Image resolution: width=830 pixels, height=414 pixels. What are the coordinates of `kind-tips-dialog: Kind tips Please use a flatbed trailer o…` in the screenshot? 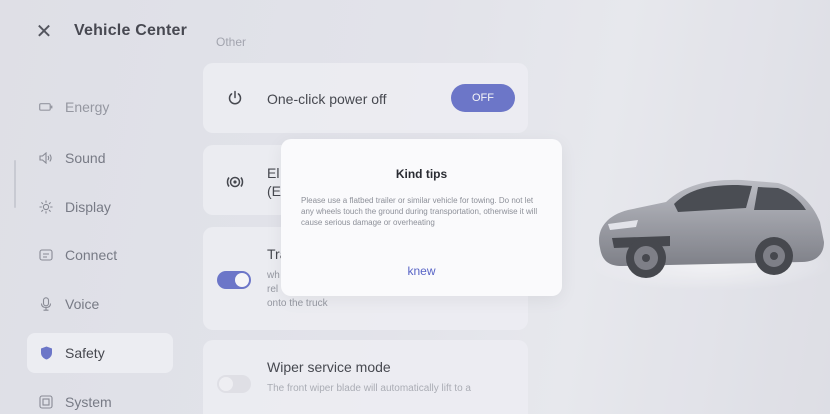 It's located at (421, 217).